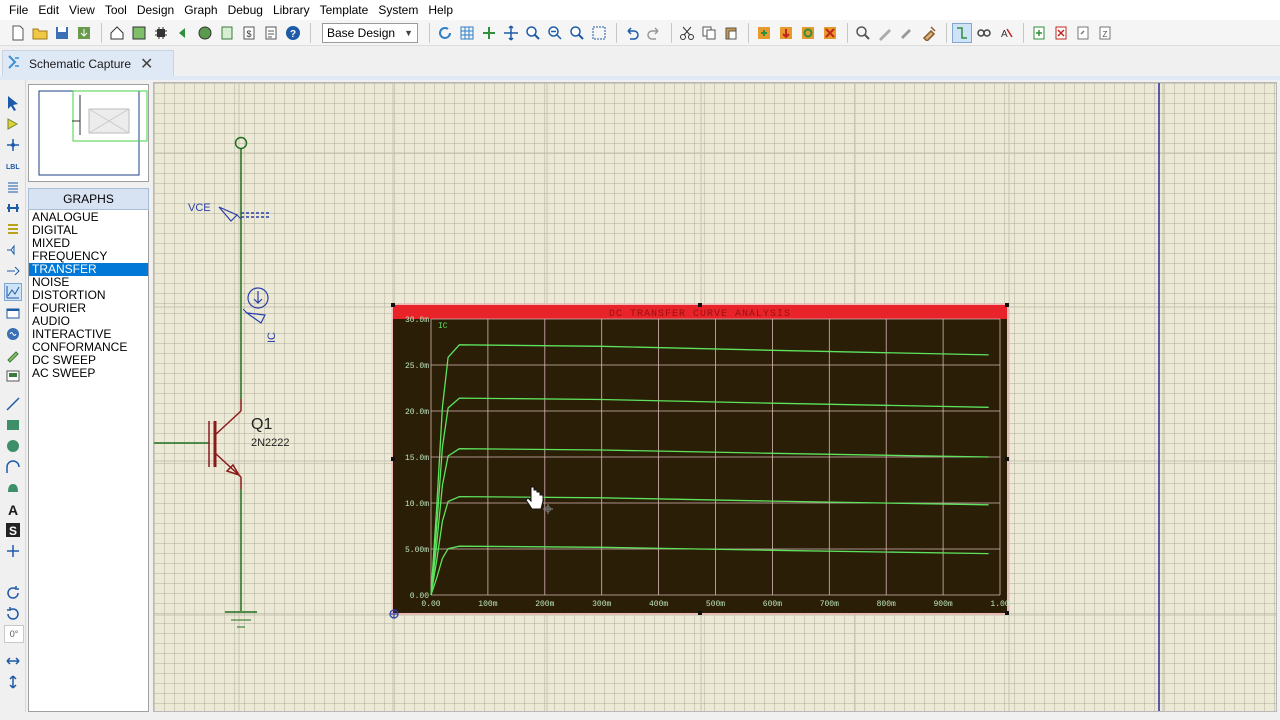 The image size is (1280, 720). Describe the element at coordinates (13, 614) in the screenshot. I see `rotate-anticlockwise-icon` at that location.